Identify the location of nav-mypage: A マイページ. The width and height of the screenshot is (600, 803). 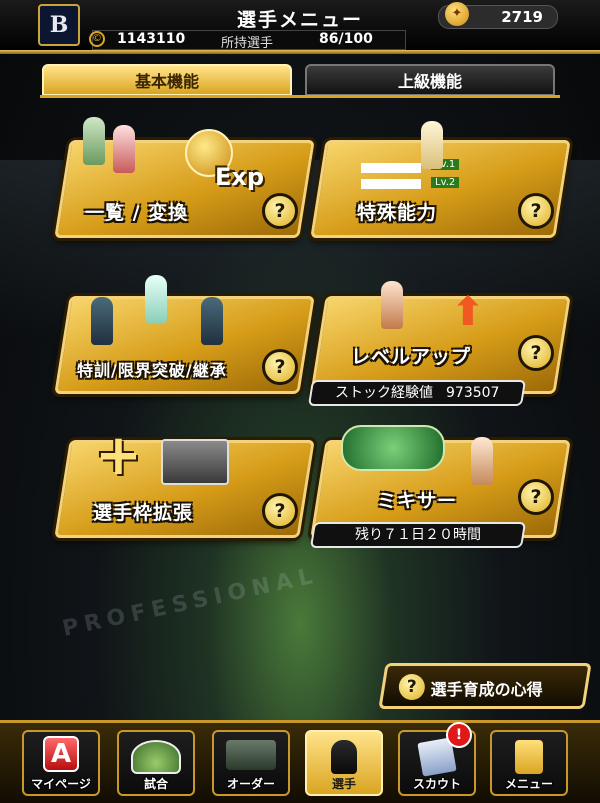
(61, 763).